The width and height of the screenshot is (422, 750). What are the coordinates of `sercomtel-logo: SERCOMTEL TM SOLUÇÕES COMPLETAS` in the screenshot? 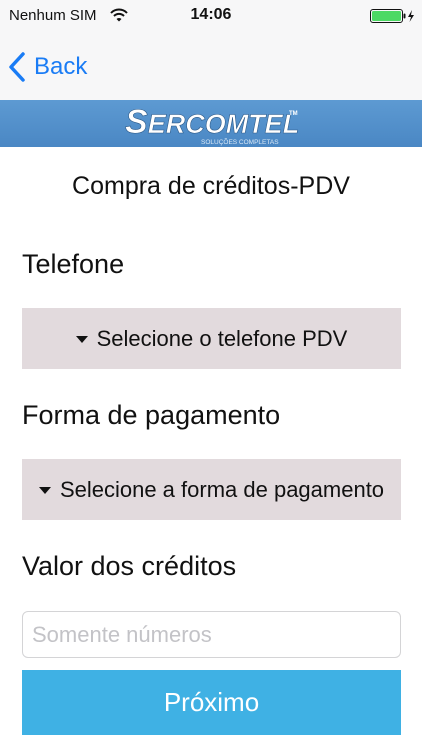 It's located at (212, 124).